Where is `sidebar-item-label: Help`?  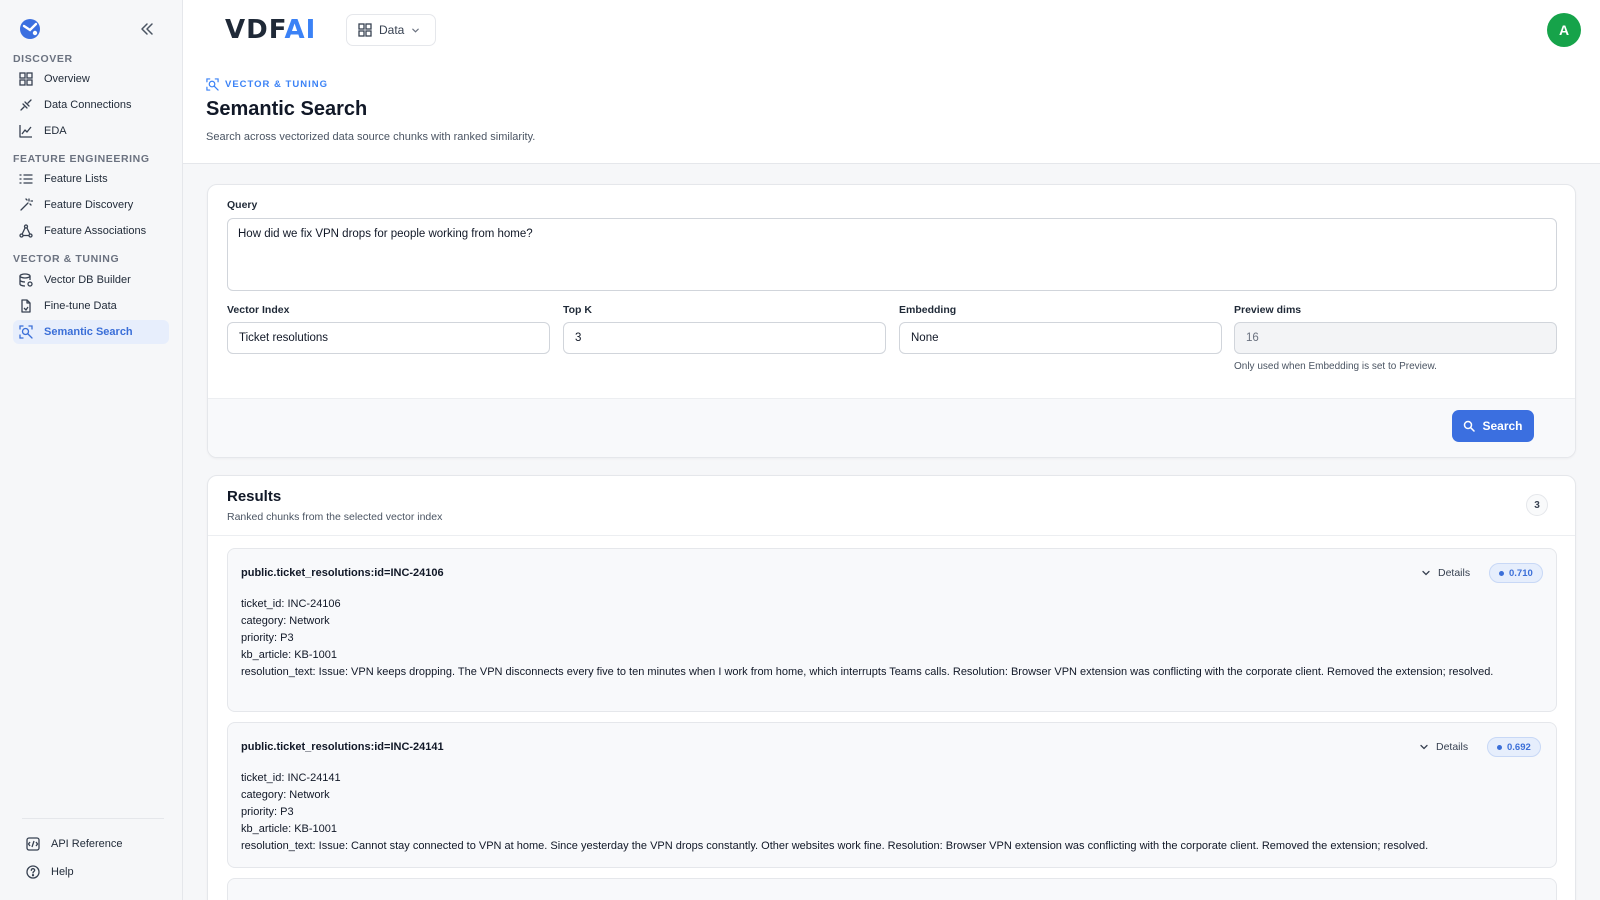
sidebar-item-label: Help is located at coordinates (62, 872).